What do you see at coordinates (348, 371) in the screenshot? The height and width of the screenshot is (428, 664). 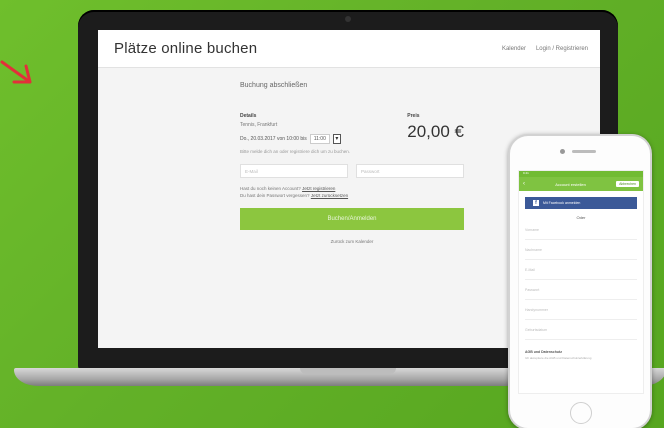 I see `laptop-notch` at bounding box center [348, 371].